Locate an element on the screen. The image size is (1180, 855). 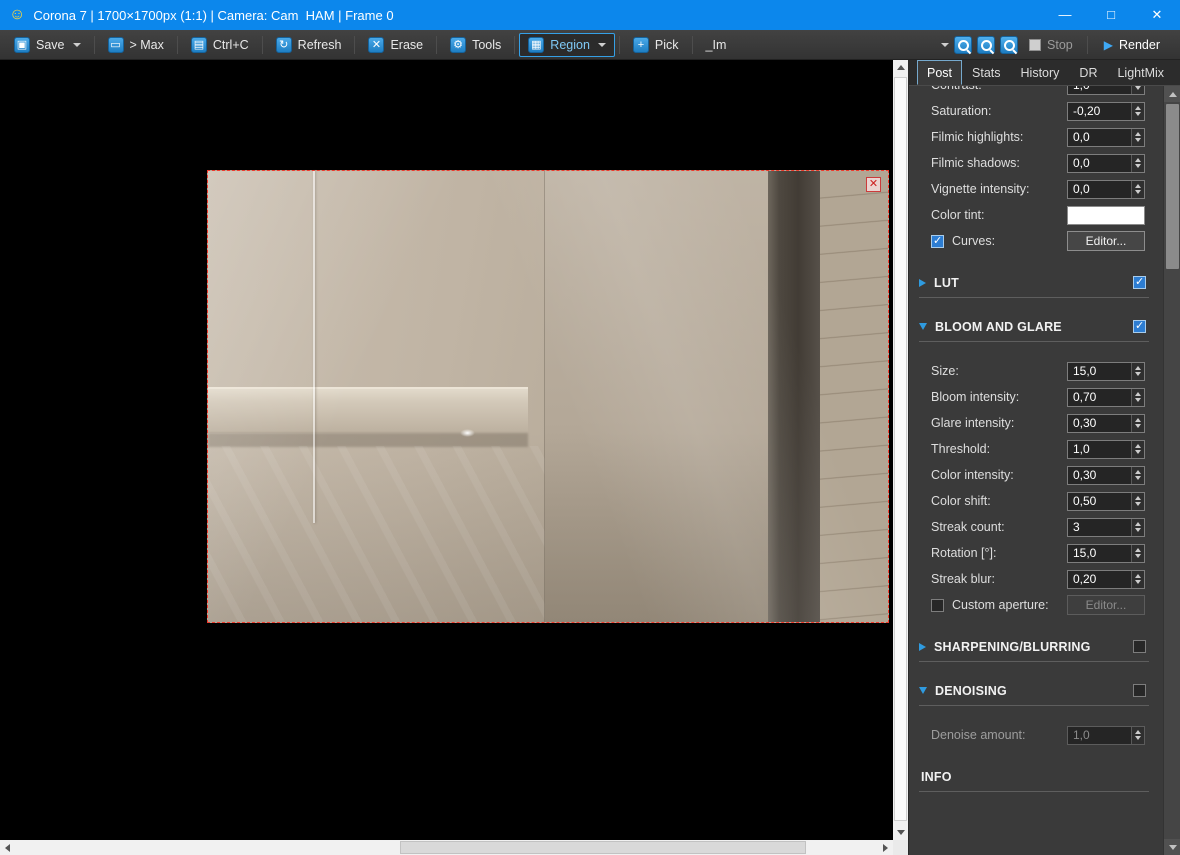
filmic-shadows-input: 0,0 is located at coordinates (1106, 163).